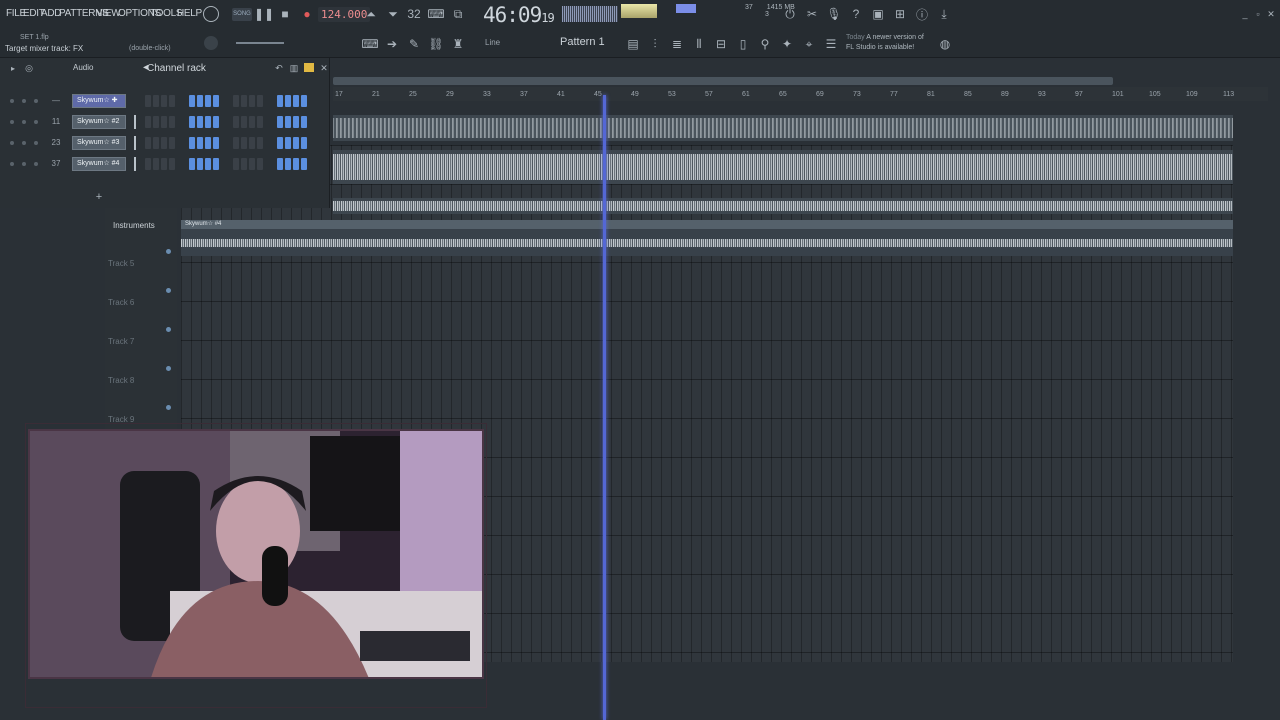  Describe the element at coordinates (211, 14) in the screenshot. I see `record-mode-icon` at that location.